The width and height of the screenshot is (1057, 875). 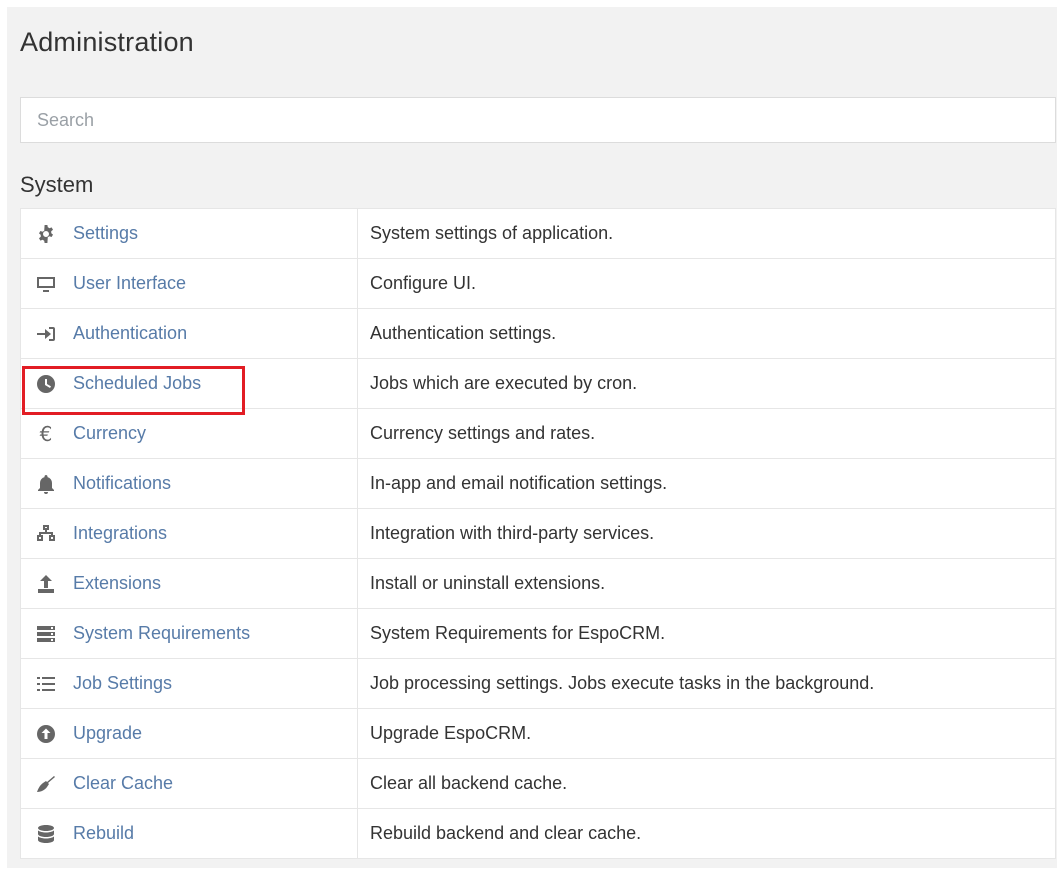 I want to click on clear-cache-description: Clear all backend cache., so click(x=706, y=783).